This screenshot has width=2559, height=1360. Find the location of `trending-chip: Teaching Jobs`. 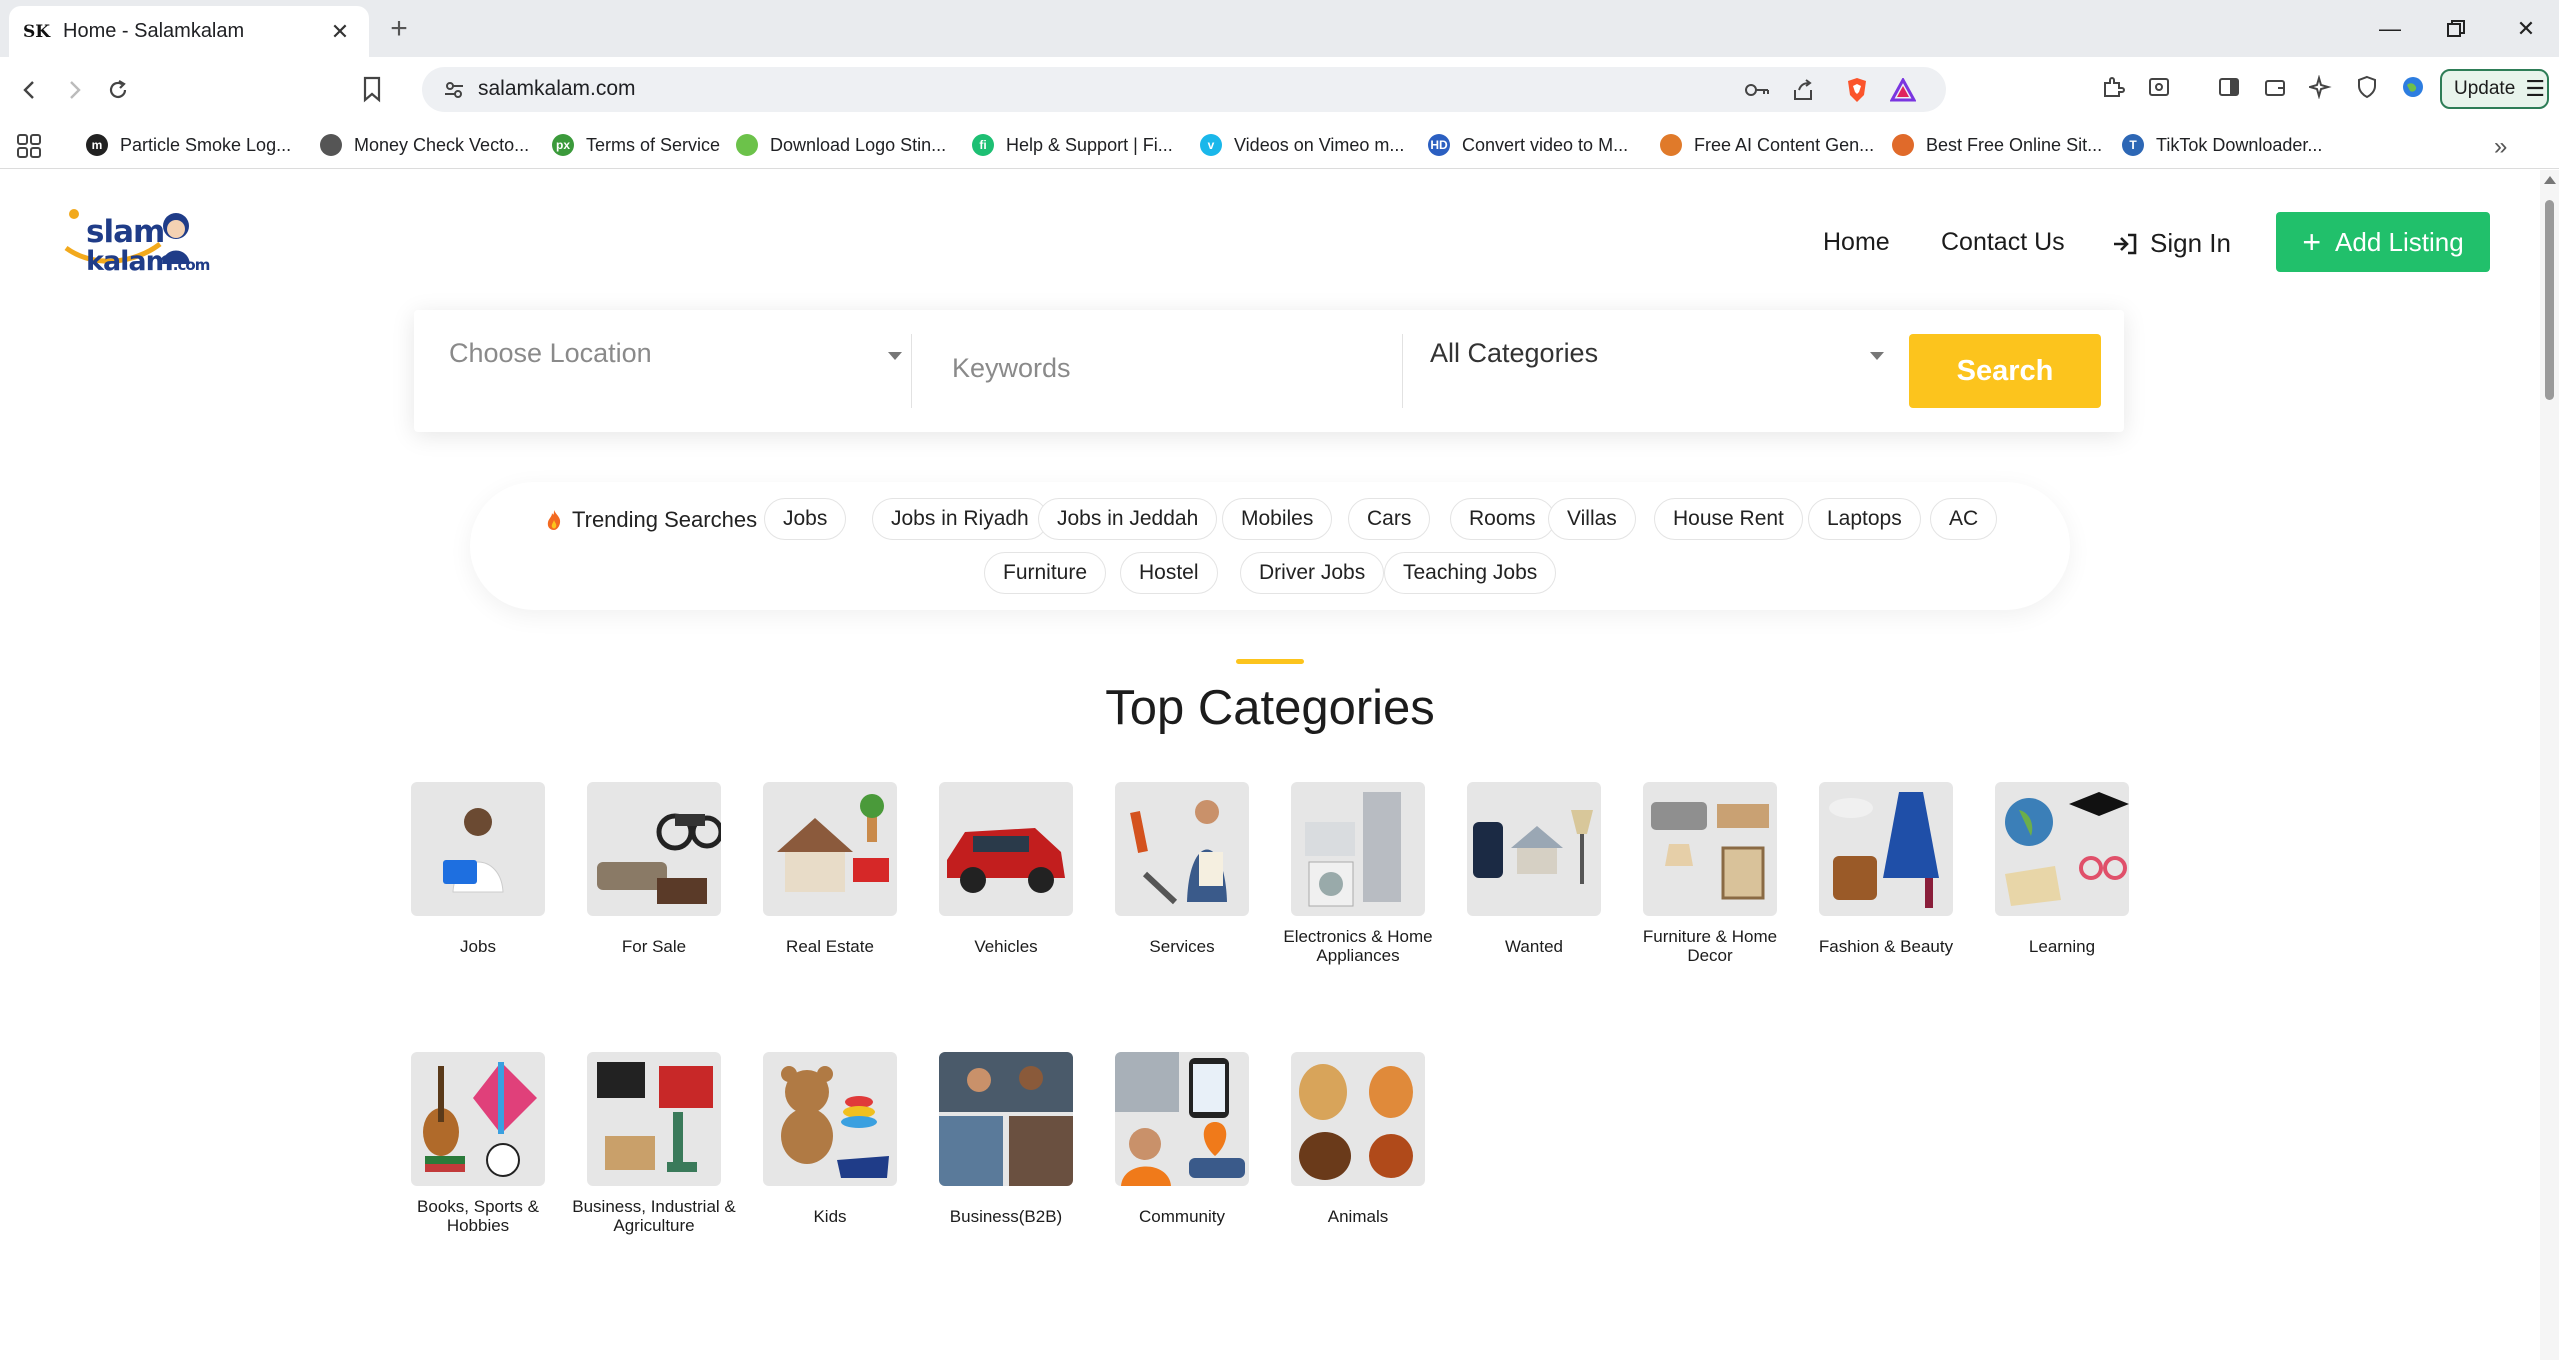

trending-chip: Teaching Jobs is located at coordinates (1470, 573).